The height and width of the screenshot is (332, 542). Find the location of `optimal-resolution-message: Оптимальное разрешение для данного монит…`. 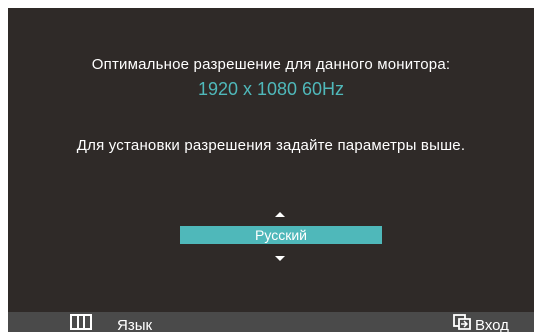

optimal-resolution-message: Оптимальное разрешение для данного монит… is located at coordinates (271, 64).